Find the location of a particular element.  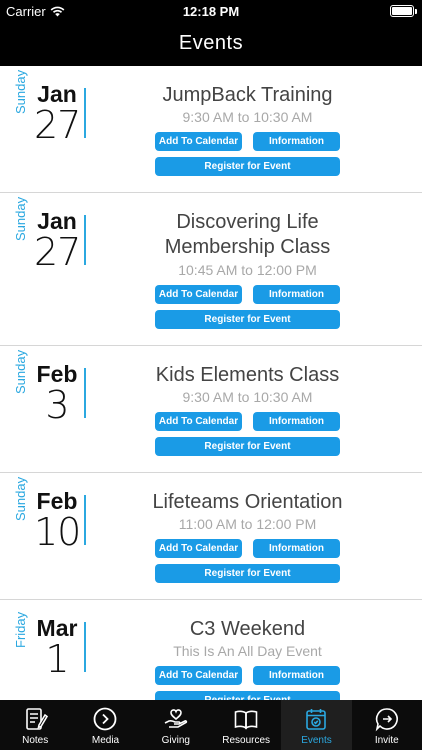

event-day: 10 is located at coordinates (57, 532).